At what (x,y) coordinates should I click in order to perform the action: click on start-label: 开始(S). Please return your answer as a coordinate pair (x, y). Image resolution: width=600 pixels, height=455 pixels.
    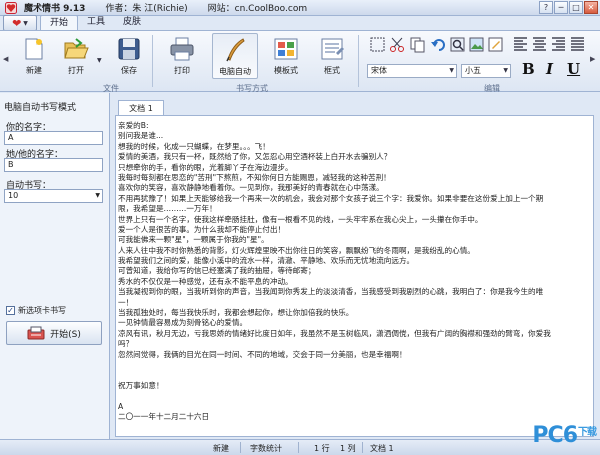
    Looking at the image, I should click on (65, 334).